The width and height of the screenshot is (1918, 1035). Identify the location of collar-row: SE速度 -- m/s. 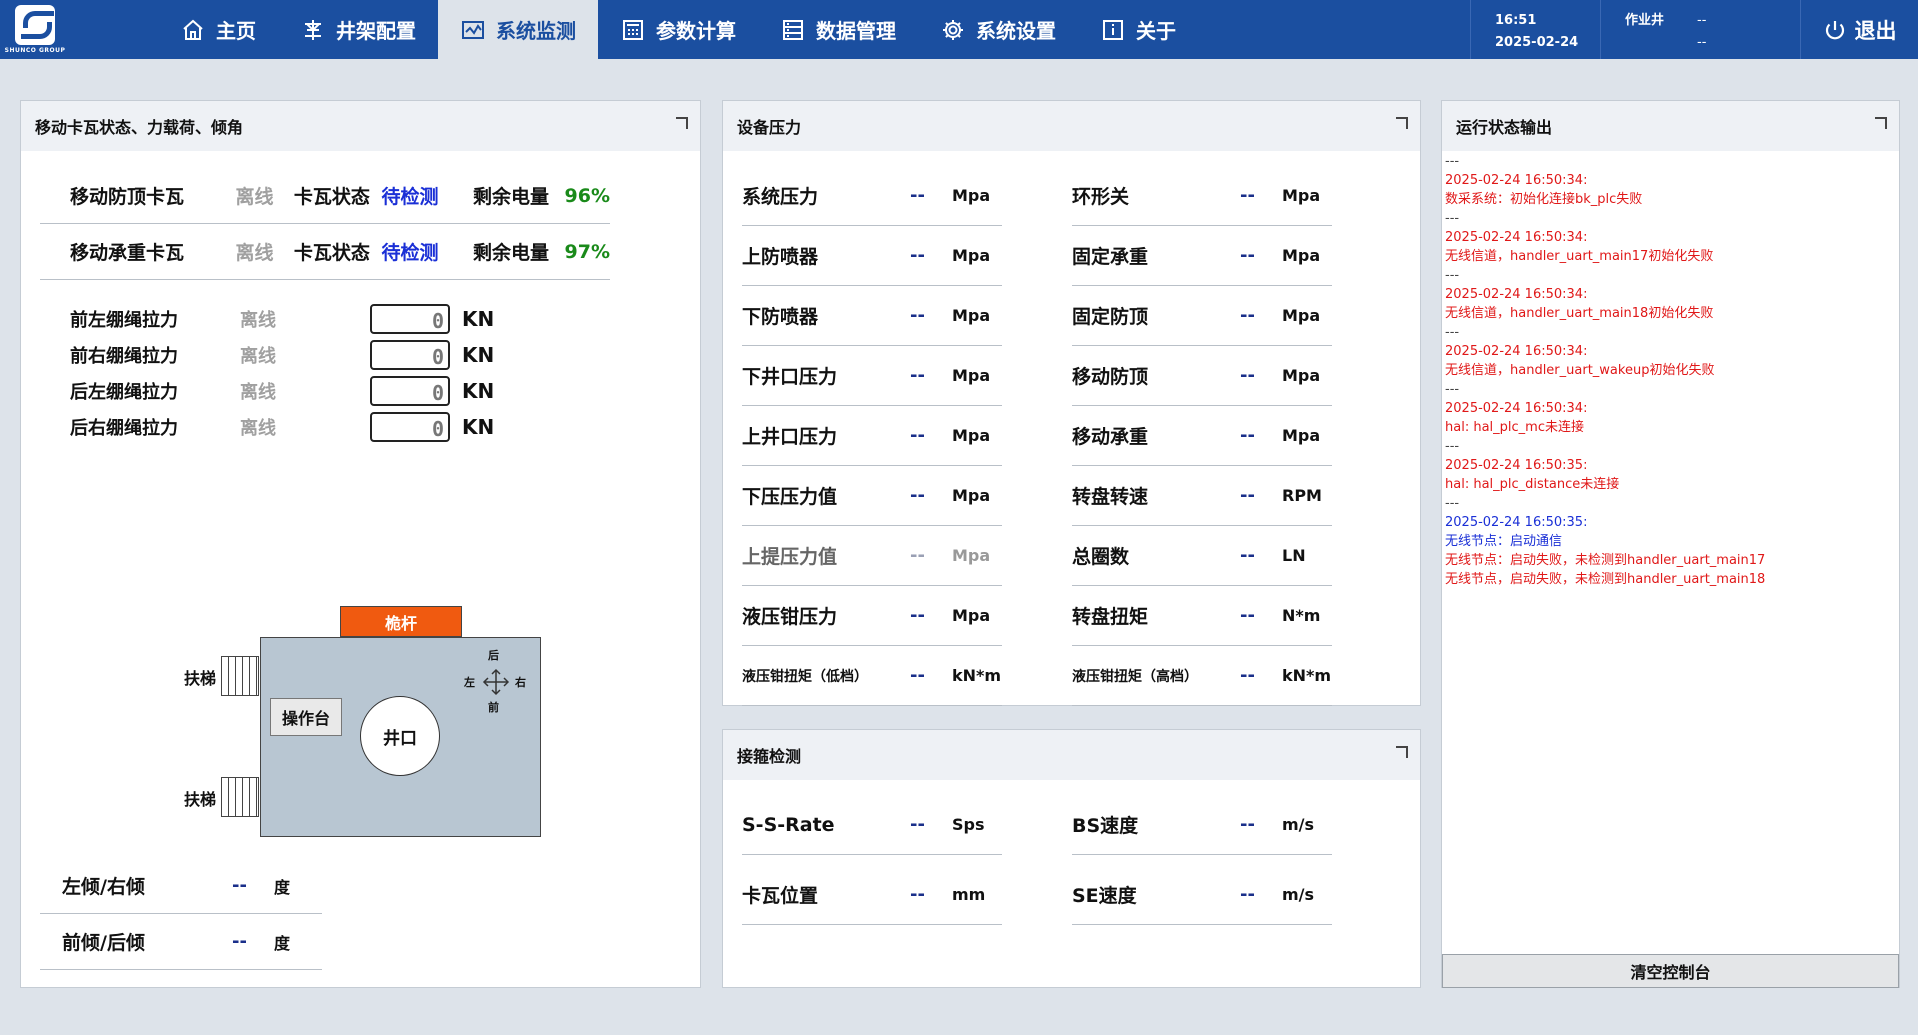
(1202, 895).